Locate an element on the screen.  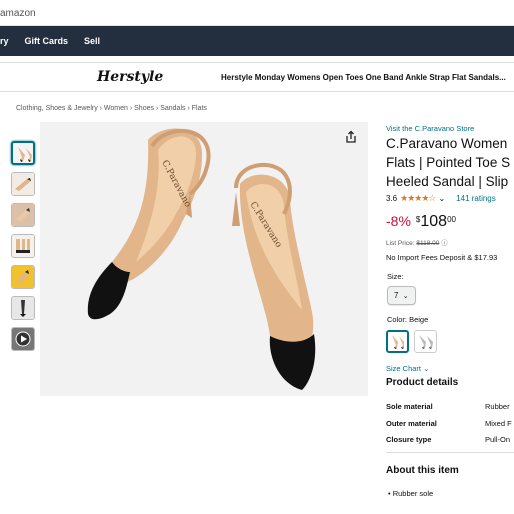
video-thumb-icon is located at coordinates (23, 339).